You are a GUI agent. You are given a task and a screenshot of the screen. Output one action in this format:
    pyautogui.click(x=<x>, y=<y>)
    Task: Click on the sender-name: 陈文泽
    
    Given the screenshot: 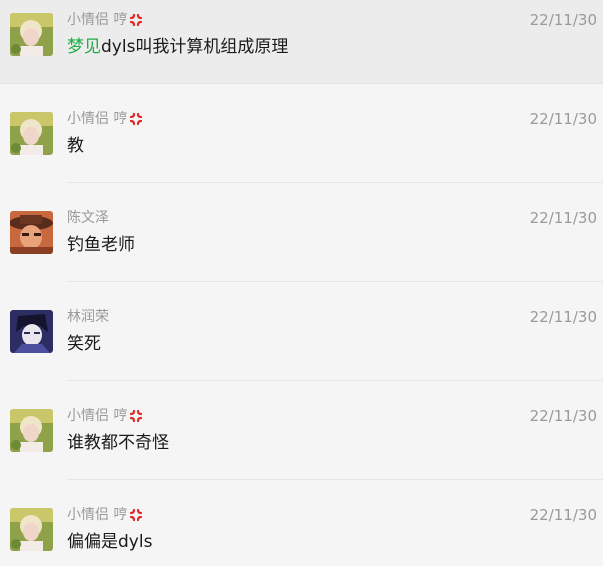 What is the action you would take?
    pyautogui.click(x=88, y=218)
    